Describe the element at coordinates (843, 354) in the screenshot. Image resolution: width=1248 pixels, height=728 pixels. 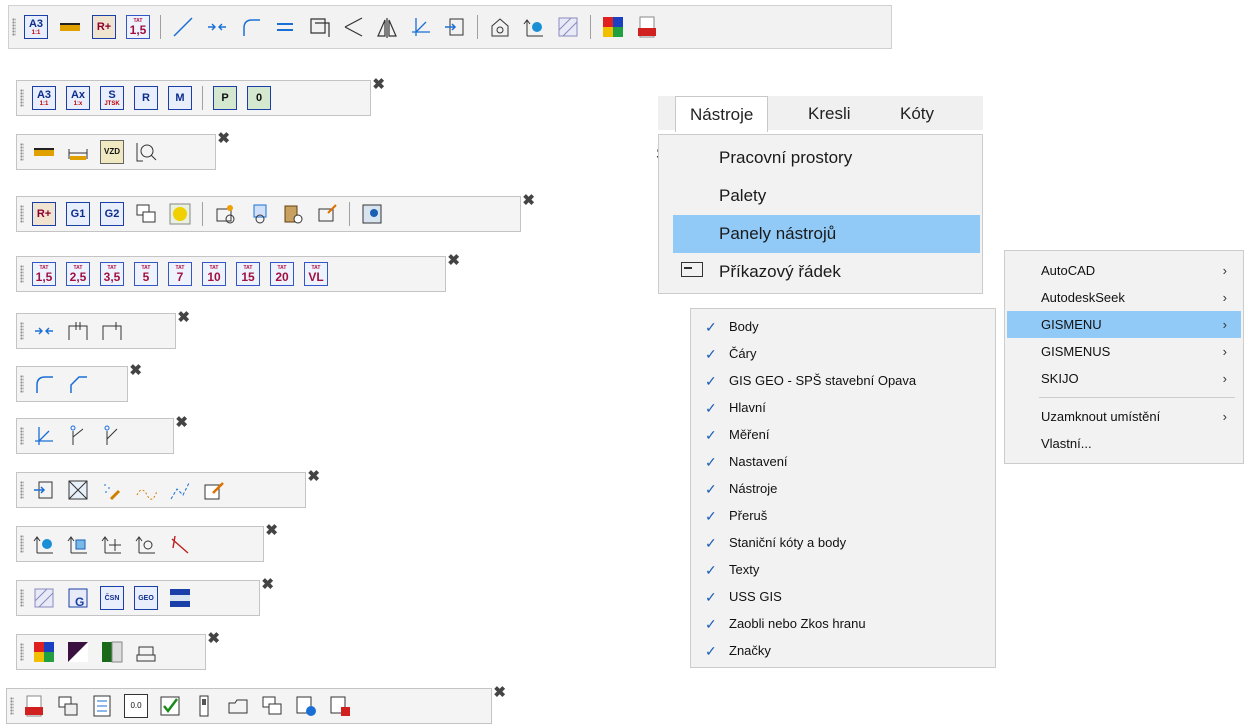
I see `toolbar-toggle-cary: ✓ Čáry` at that location.